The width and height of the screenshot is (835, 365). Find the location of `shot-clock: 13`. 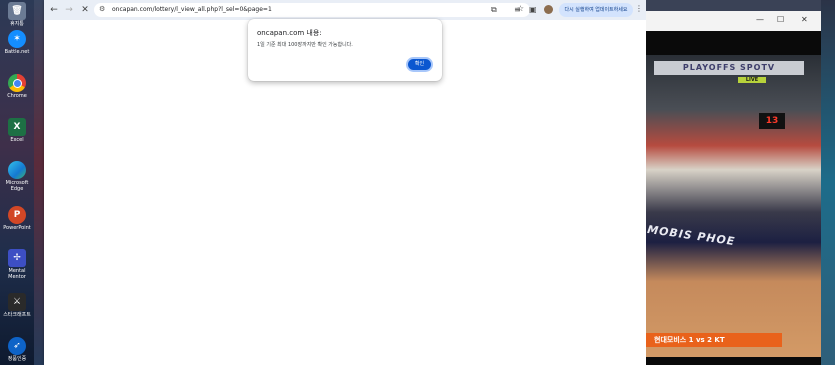

shot-clock: 13 is located at coordinates (772, 121).